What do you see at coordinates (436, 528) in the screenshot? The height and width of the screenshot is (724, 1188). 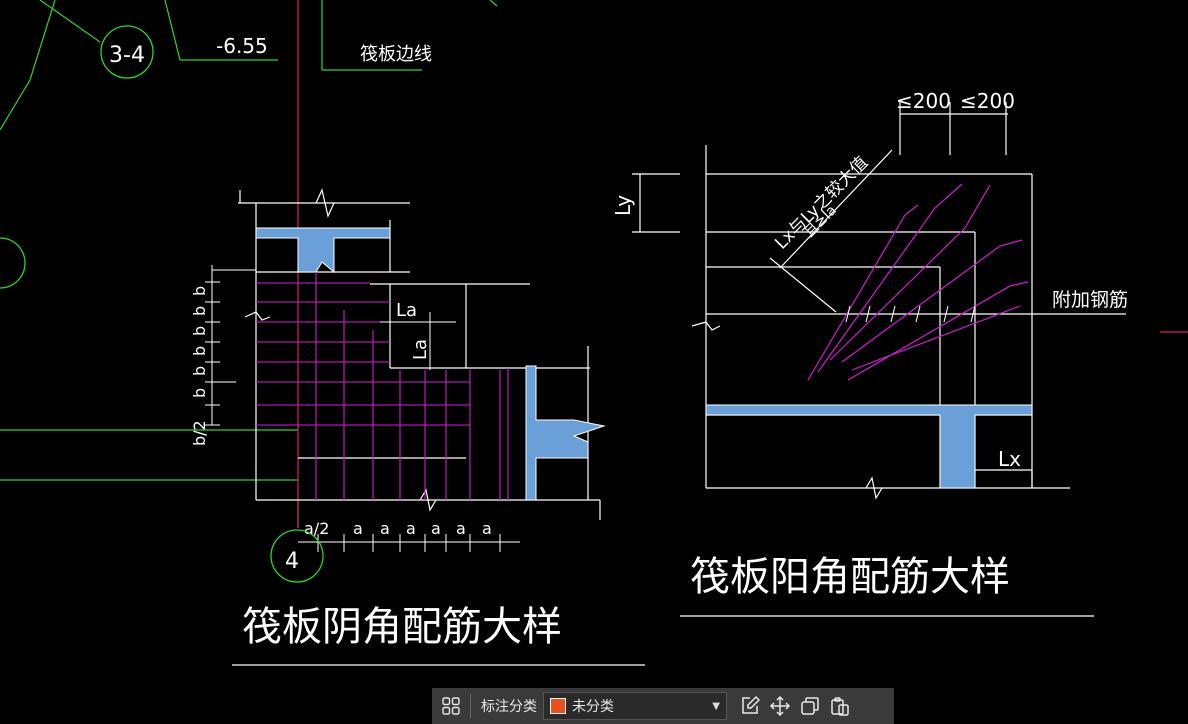 I see `dim-a-4: a` at bounding box center [436, 528].